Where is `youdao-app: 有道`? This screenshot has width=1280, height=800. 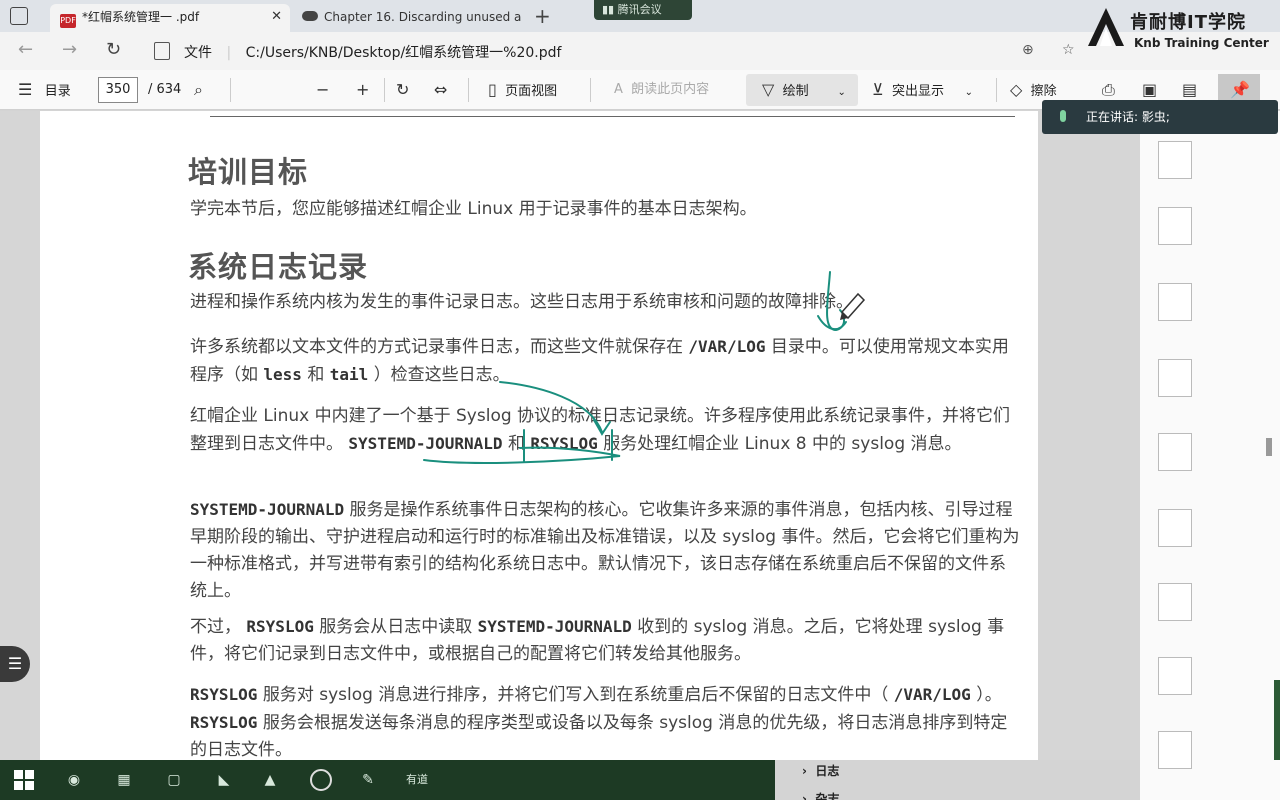 youdao-app: 有道 is located at coordinates (417, 780).